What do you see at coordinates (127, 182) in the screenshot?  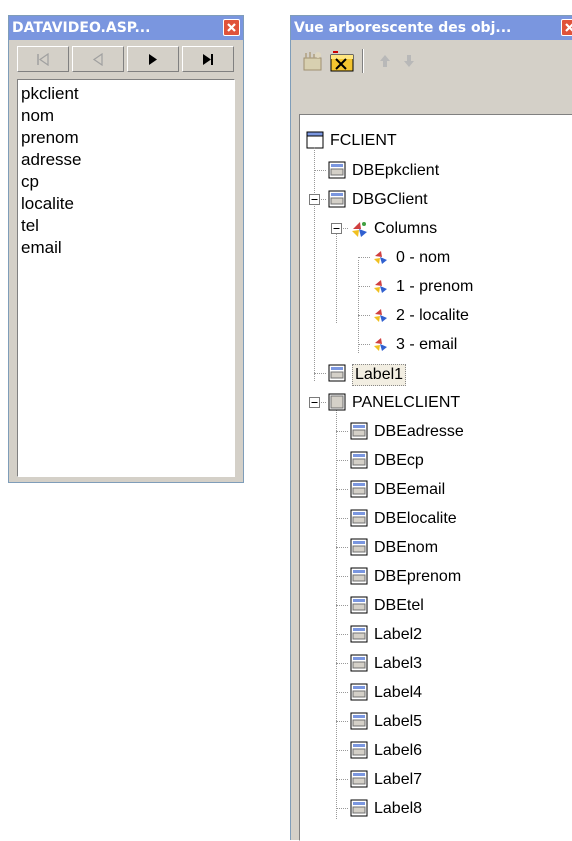 I see `list-item: cp` at bounding box center [127, 182].